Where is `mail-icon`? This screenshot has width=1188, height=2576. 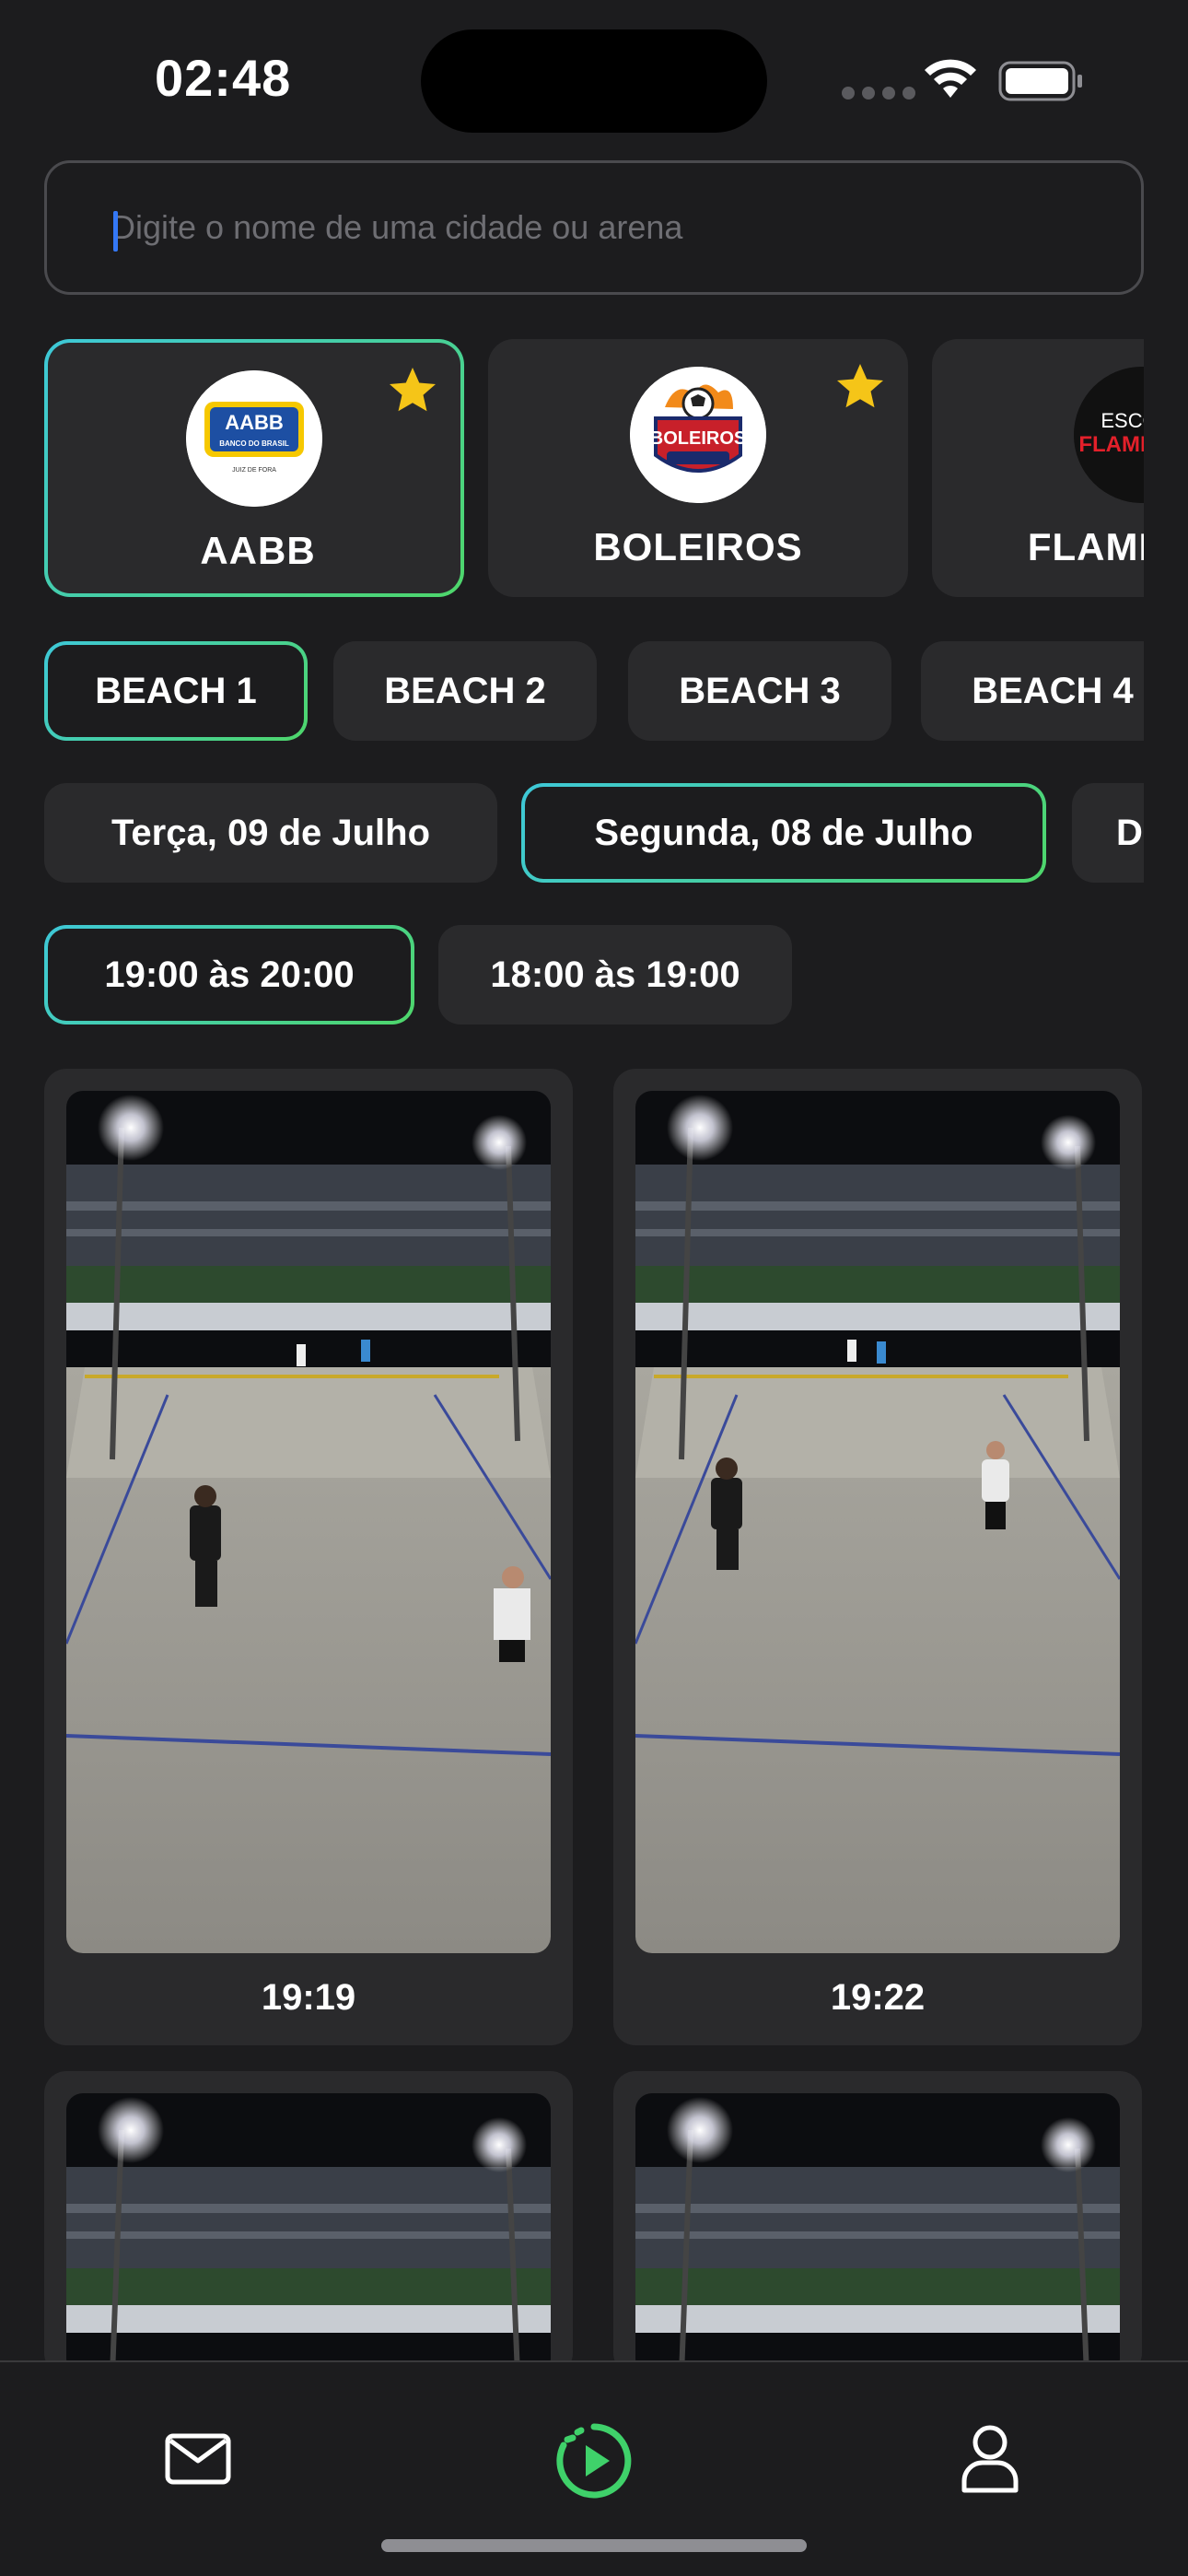
mail-icon is located at coordinates (198, 2459).